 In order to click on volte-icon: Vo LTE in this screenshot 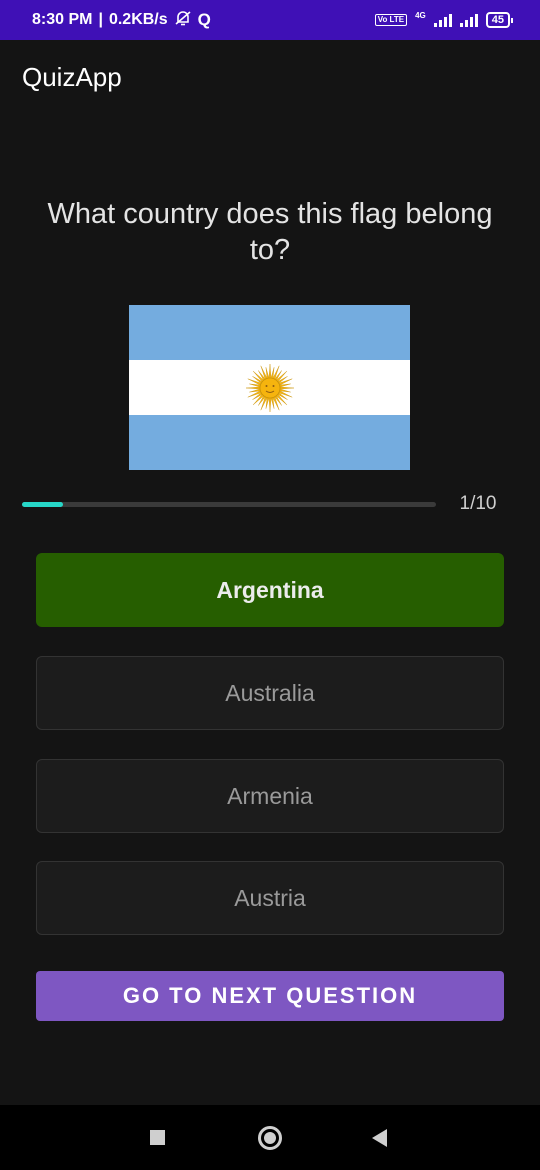, I will do `click(391, 20)`.